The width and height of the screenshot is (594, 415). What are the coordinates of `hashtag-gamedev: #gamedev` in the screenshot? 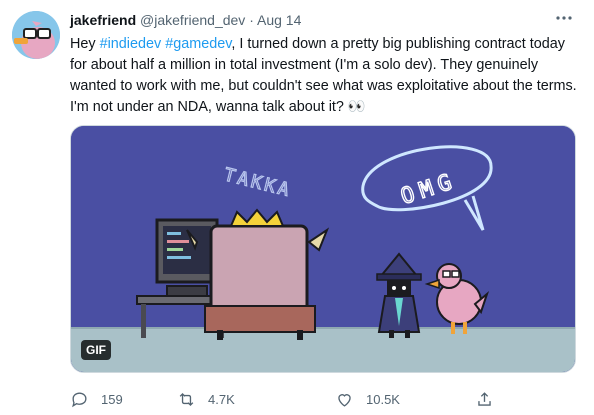 It's located at (198, 44).